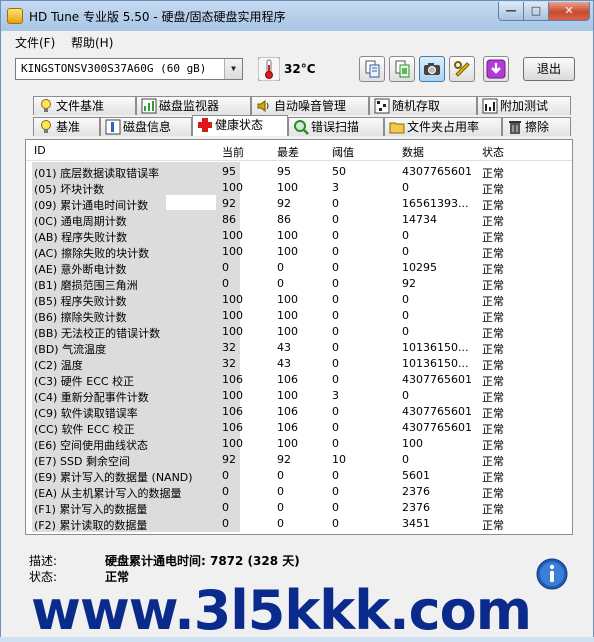 The width and height of the screenshot is (594, 642). I want to click on minimize-button: —, so click(511, 11).